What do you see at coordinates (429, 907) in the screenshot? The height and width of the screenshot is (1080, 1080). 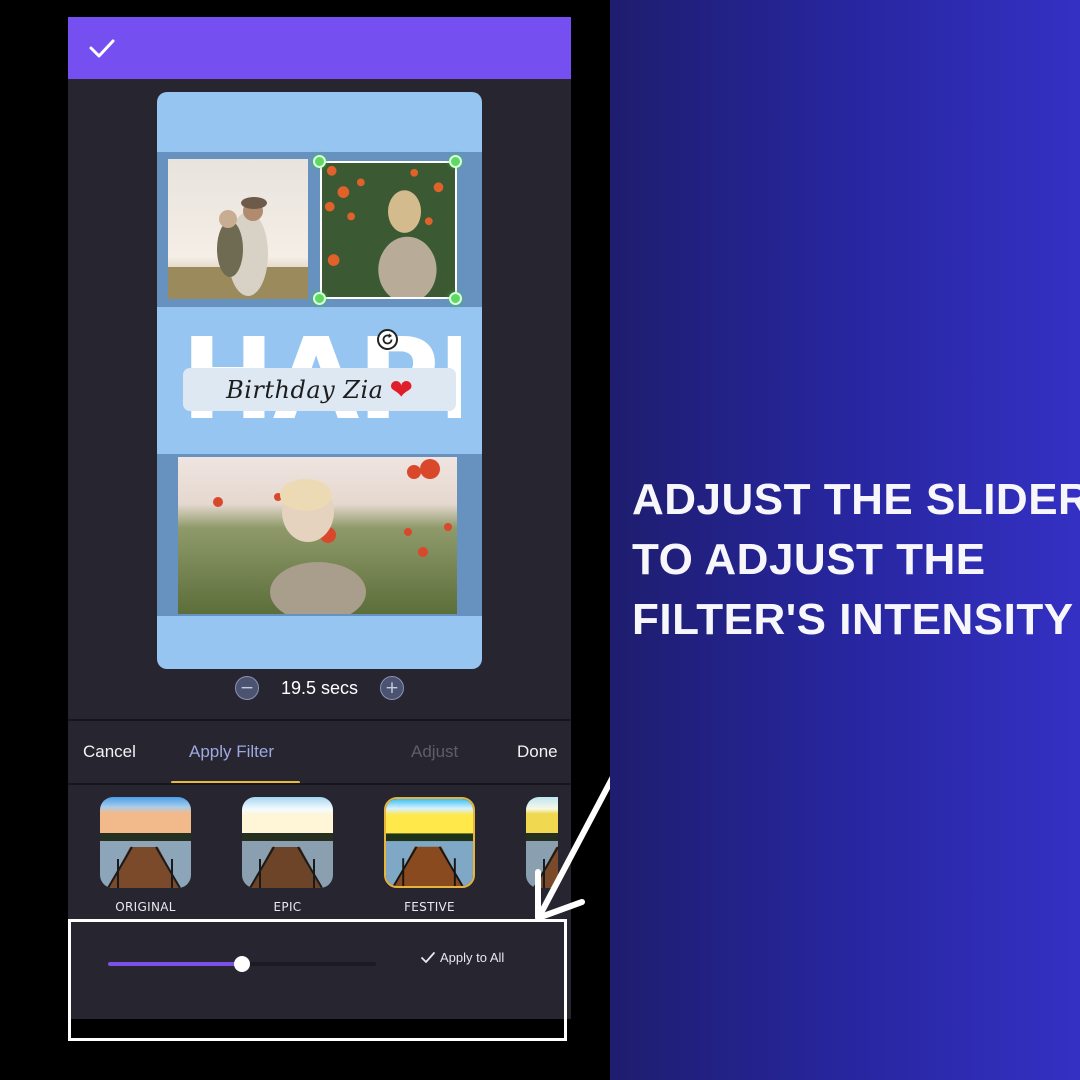 I see `filter-label: FESTIVE` at bounding box center [429, 907].